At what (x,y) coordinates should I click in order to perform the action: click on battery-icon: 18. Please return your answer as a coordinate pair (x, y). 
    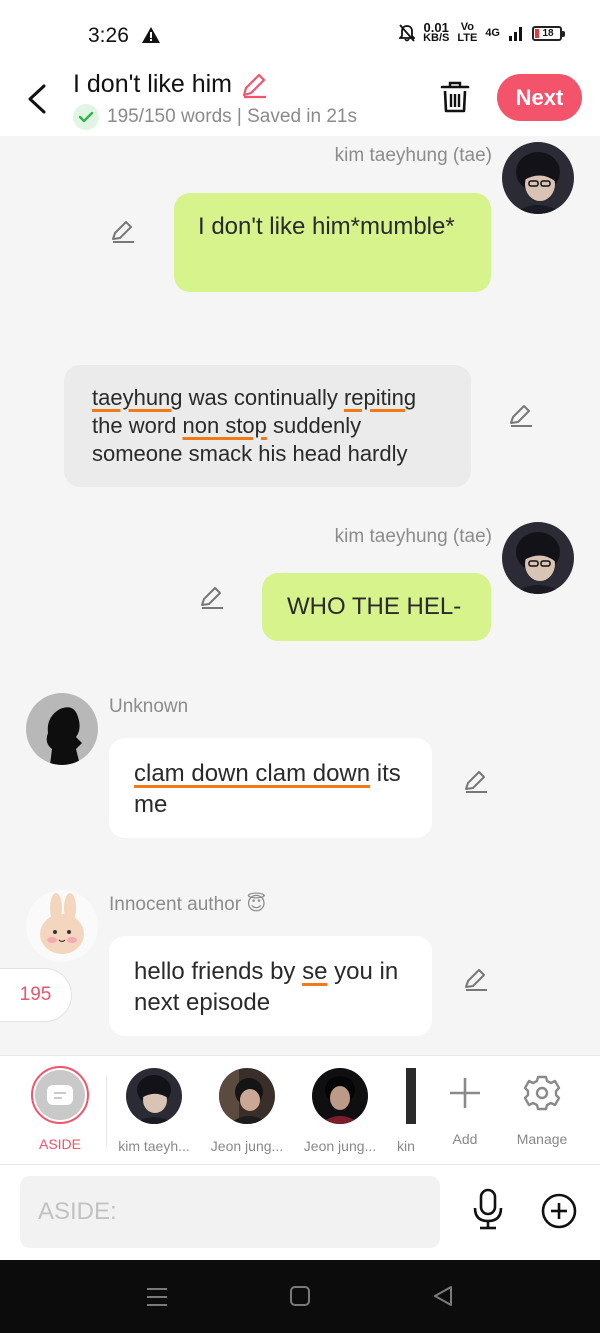
    Looking at the image, I should click on (548, 33).